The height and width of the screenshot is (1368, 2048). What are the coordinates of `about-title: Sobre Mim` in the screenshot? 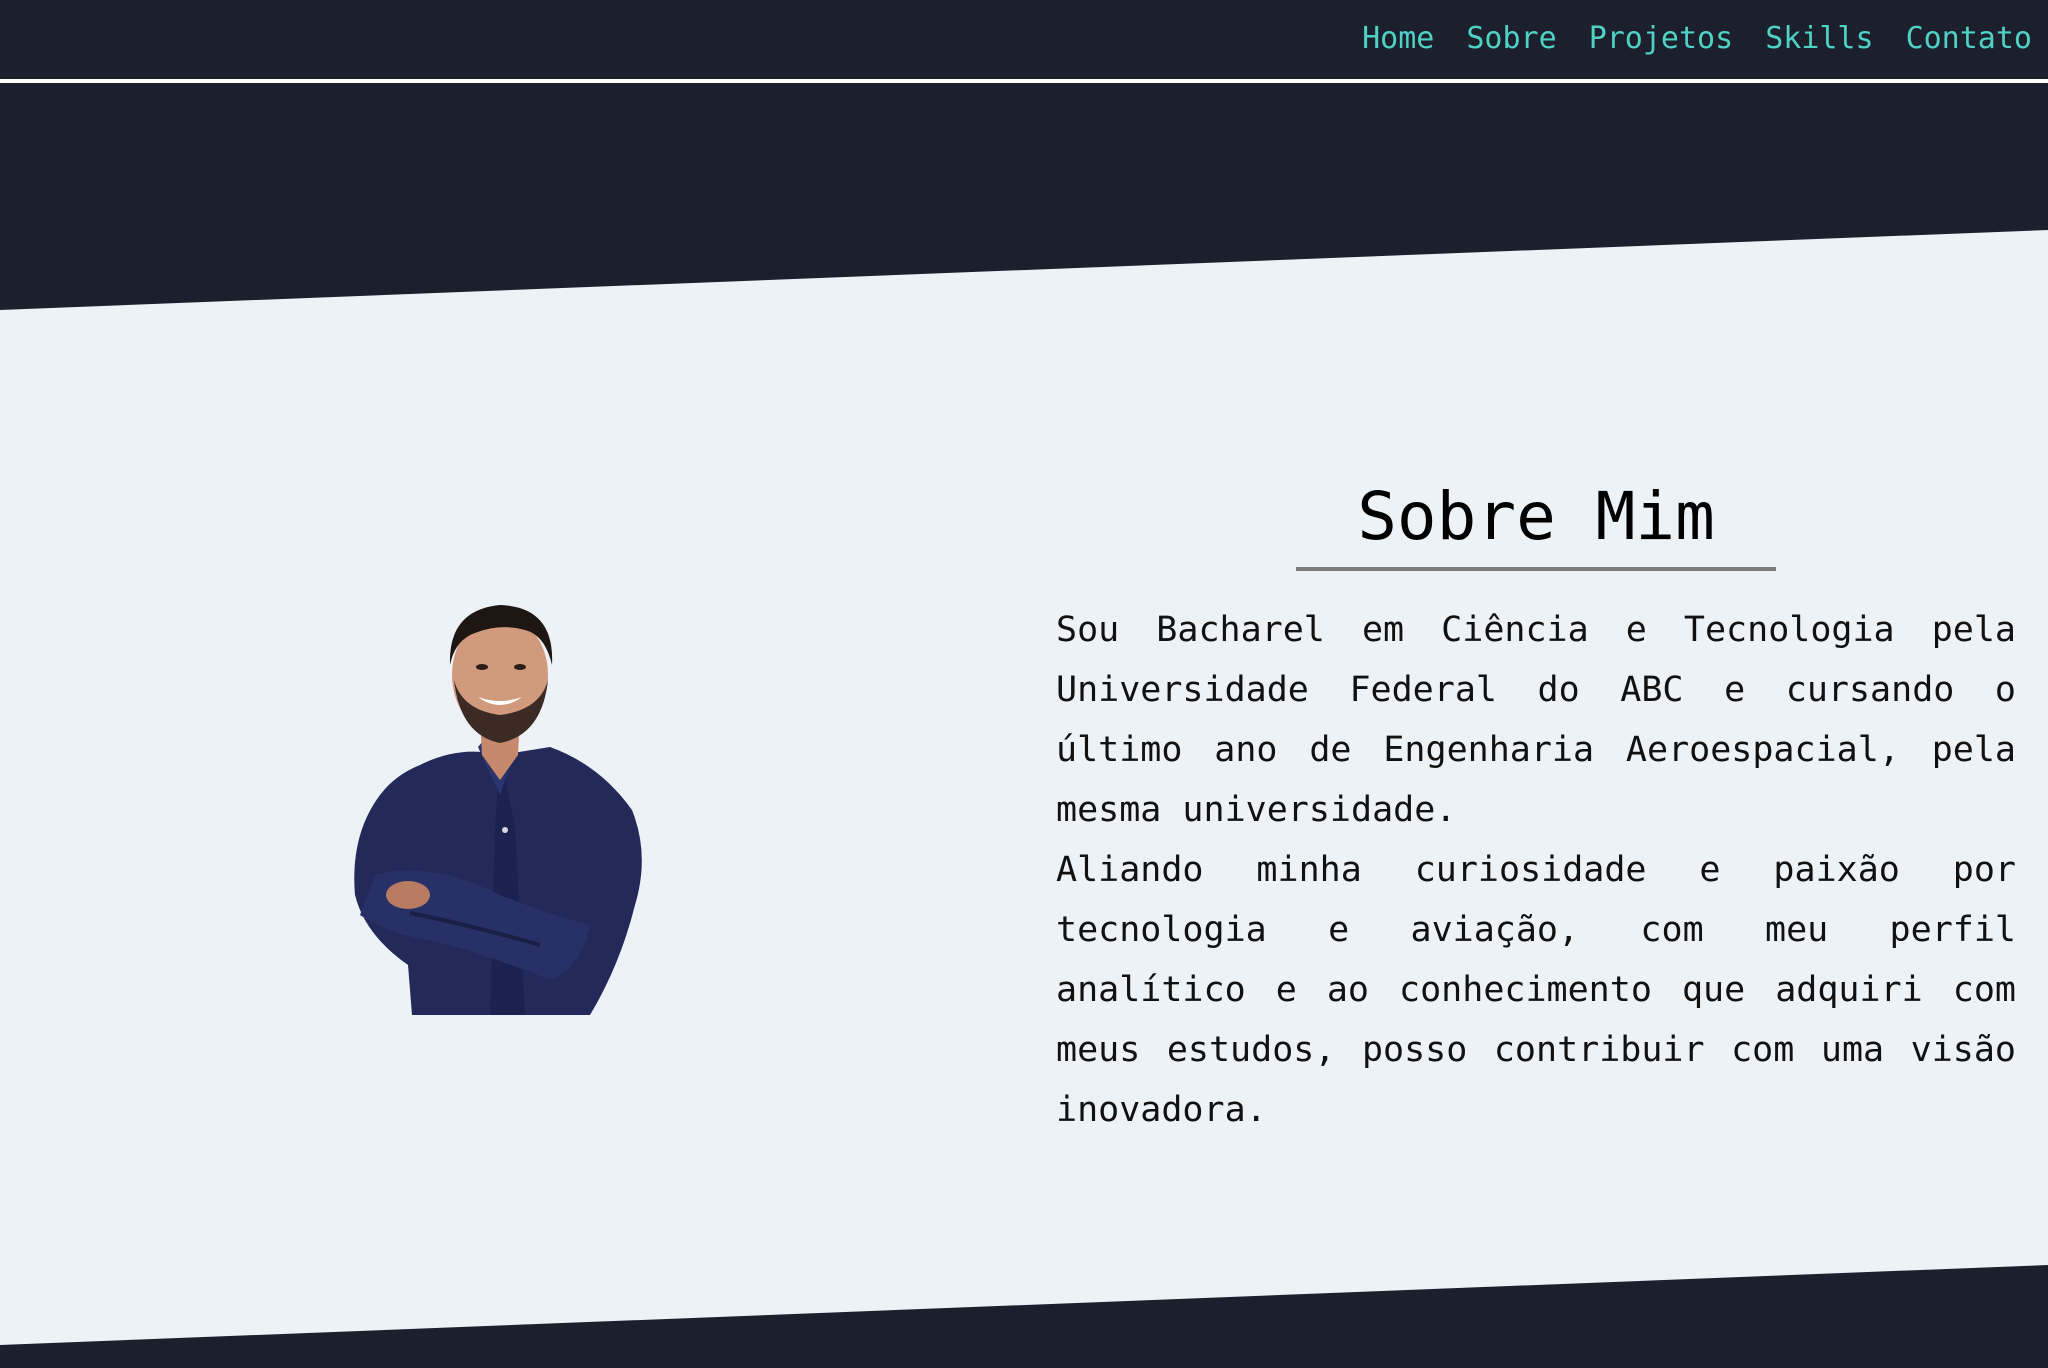 It's located at (1536, 516).